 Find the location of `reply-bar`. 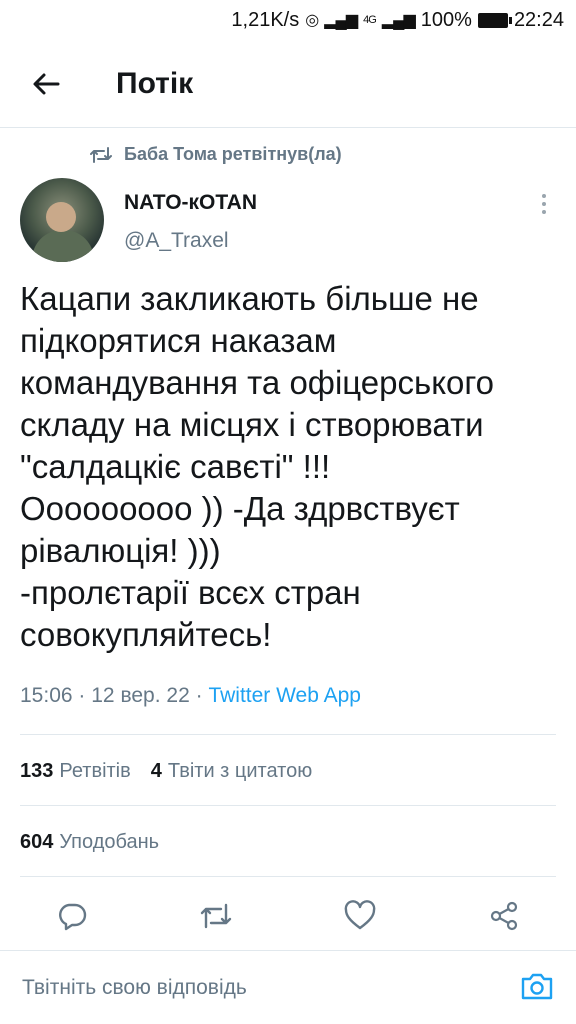

reply-bar is located at coordinates (288, 987).